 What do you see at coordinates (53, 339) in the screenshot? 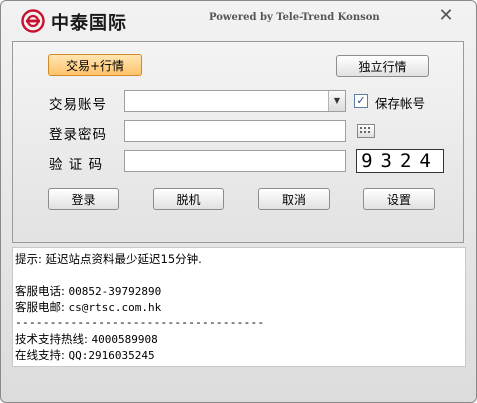
I see `support-hotline-label: 技术支持热线:` at bounding box center [53, 339].